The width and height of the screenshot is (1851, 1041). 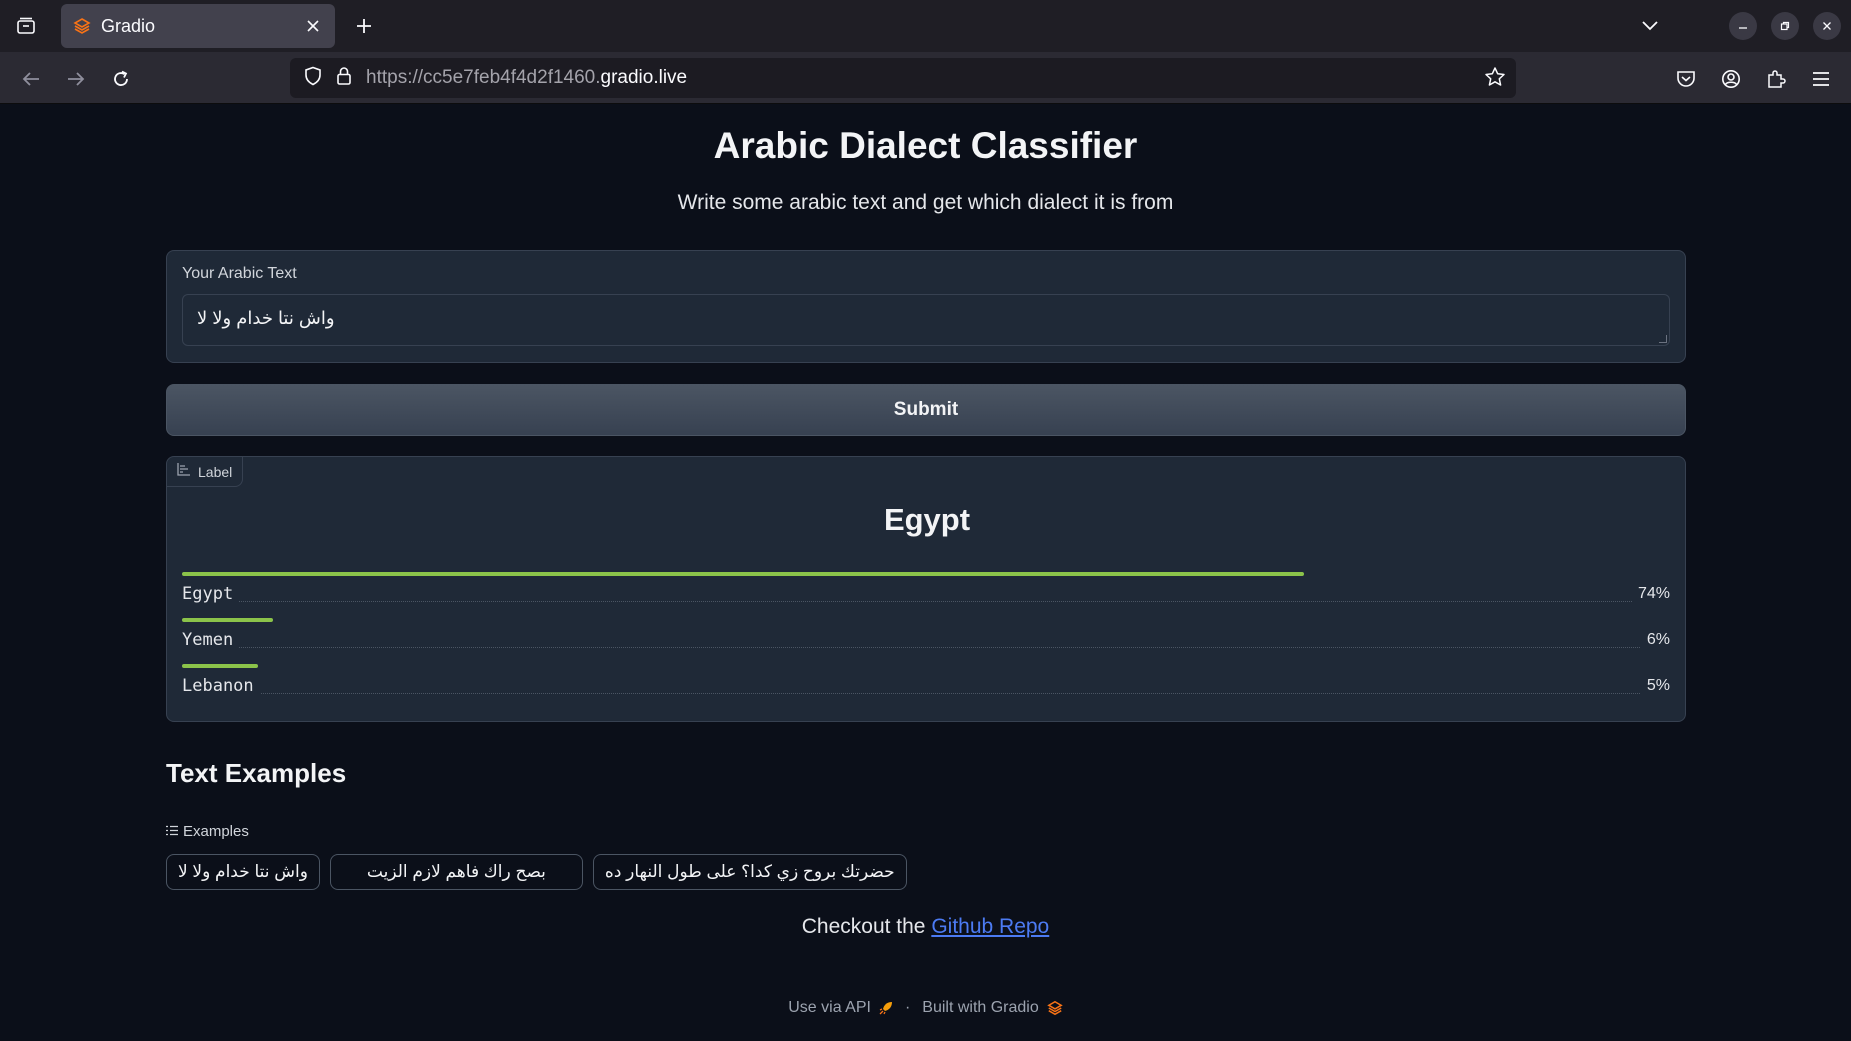 I want to click on url-domain: gradio.live, so click(x=644, y=77).